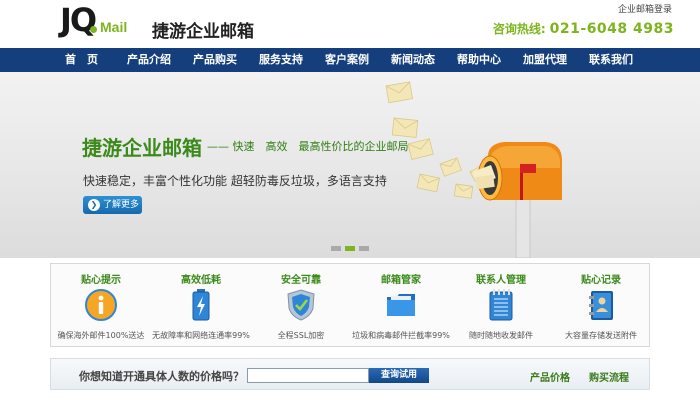 The width and height of the screenshot is (700, 400). I want to click on contact-book-icon, so click(601, 305).